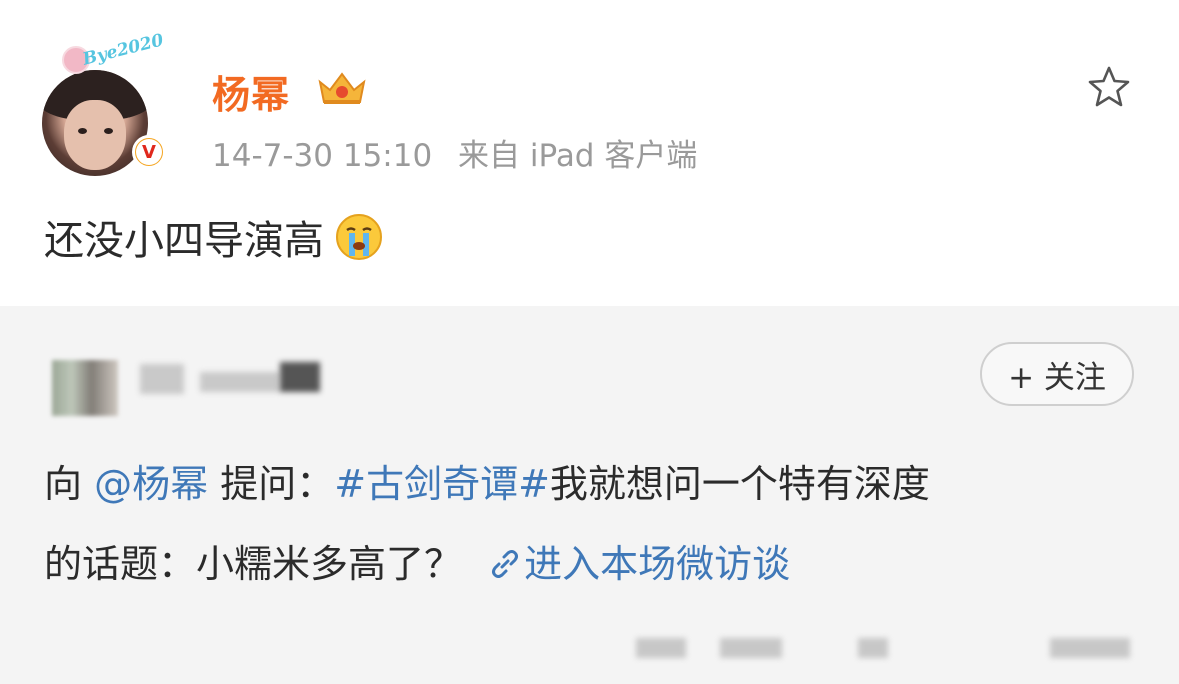 The image size is (1179, 684). What do you see at coordinates (322, 156) in the screenshot?
I see `post-timestamp: 14-7-30 15:10` at bounding box center [322, 156].